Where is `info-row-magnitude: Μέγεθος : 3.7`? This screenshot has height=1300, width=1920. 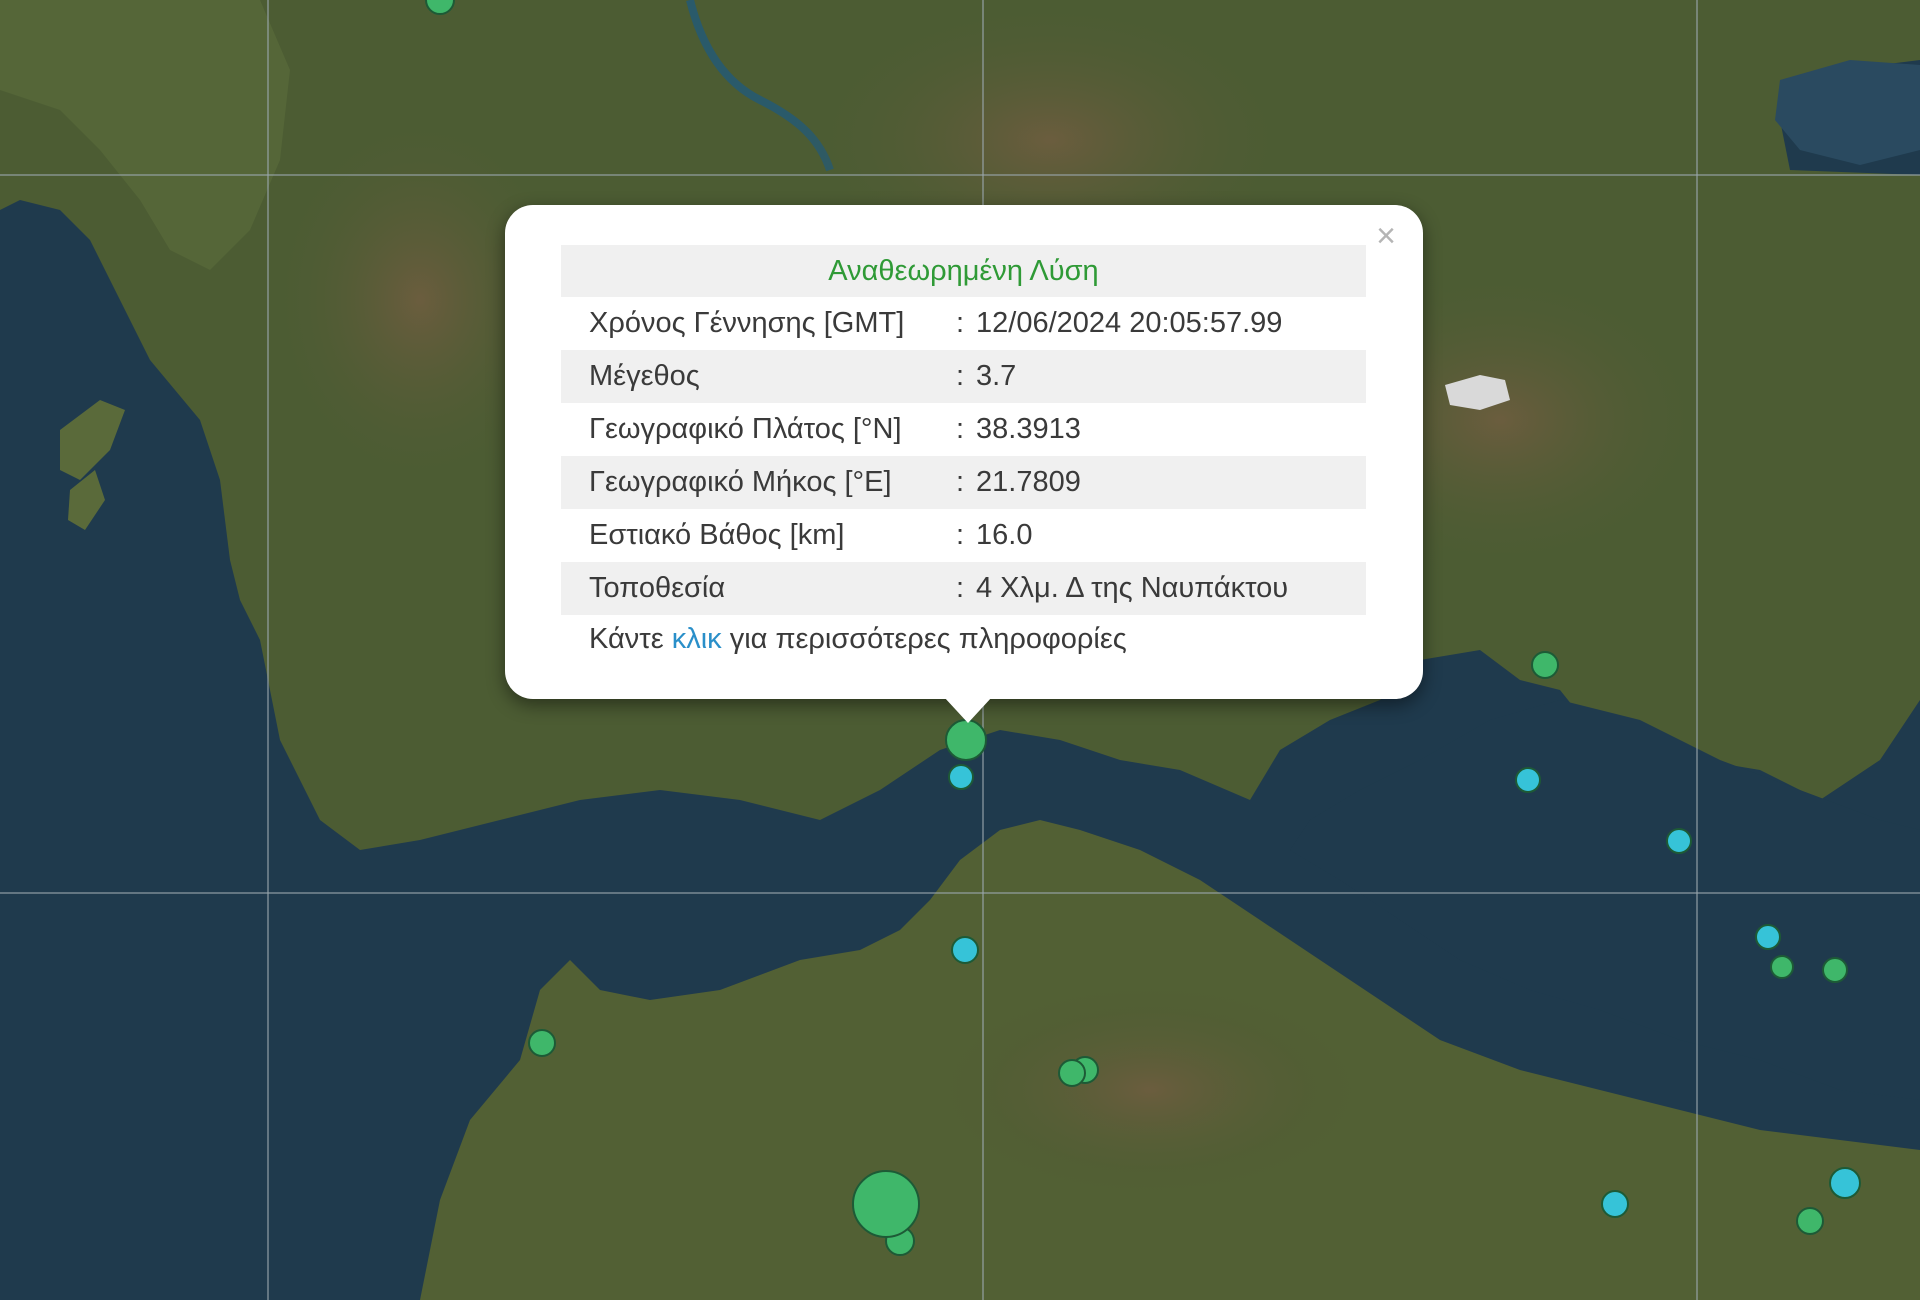
info-row-magnitude: Μέγεθος : 3.7 is located at coordinates (963, 376).